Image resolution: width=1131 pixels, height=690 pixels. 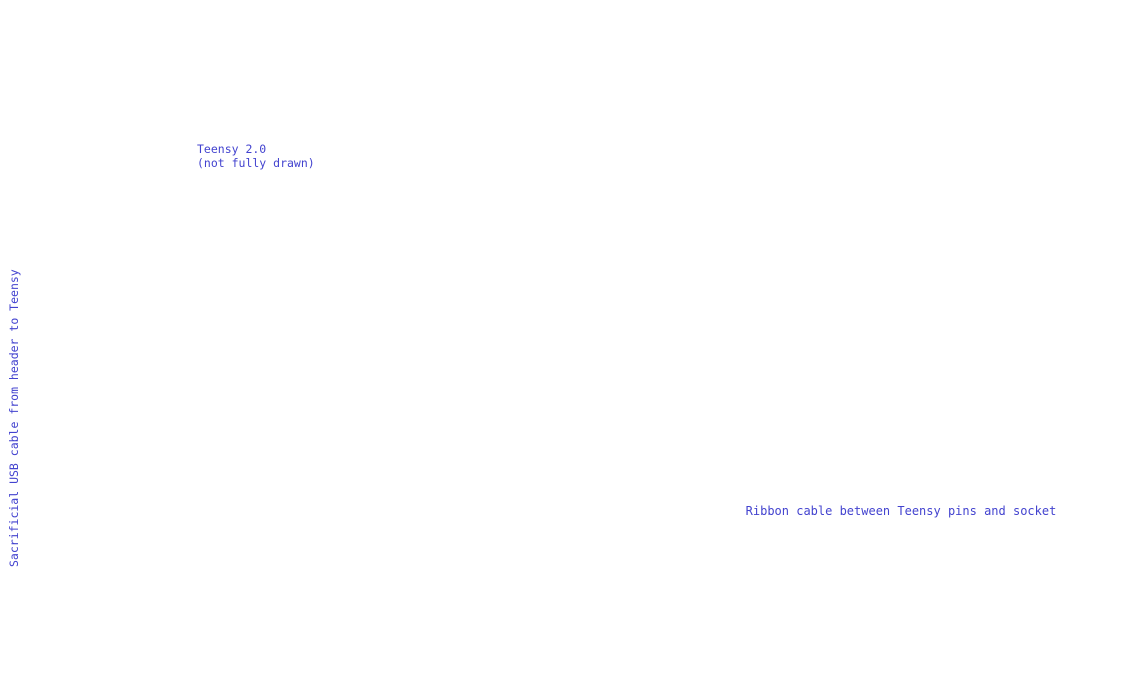 What do you see at coordinates (231, 149) in the screenshot?
I see `note-teensy-line1: Teensy 2.0` at bounding box center [231, 149].